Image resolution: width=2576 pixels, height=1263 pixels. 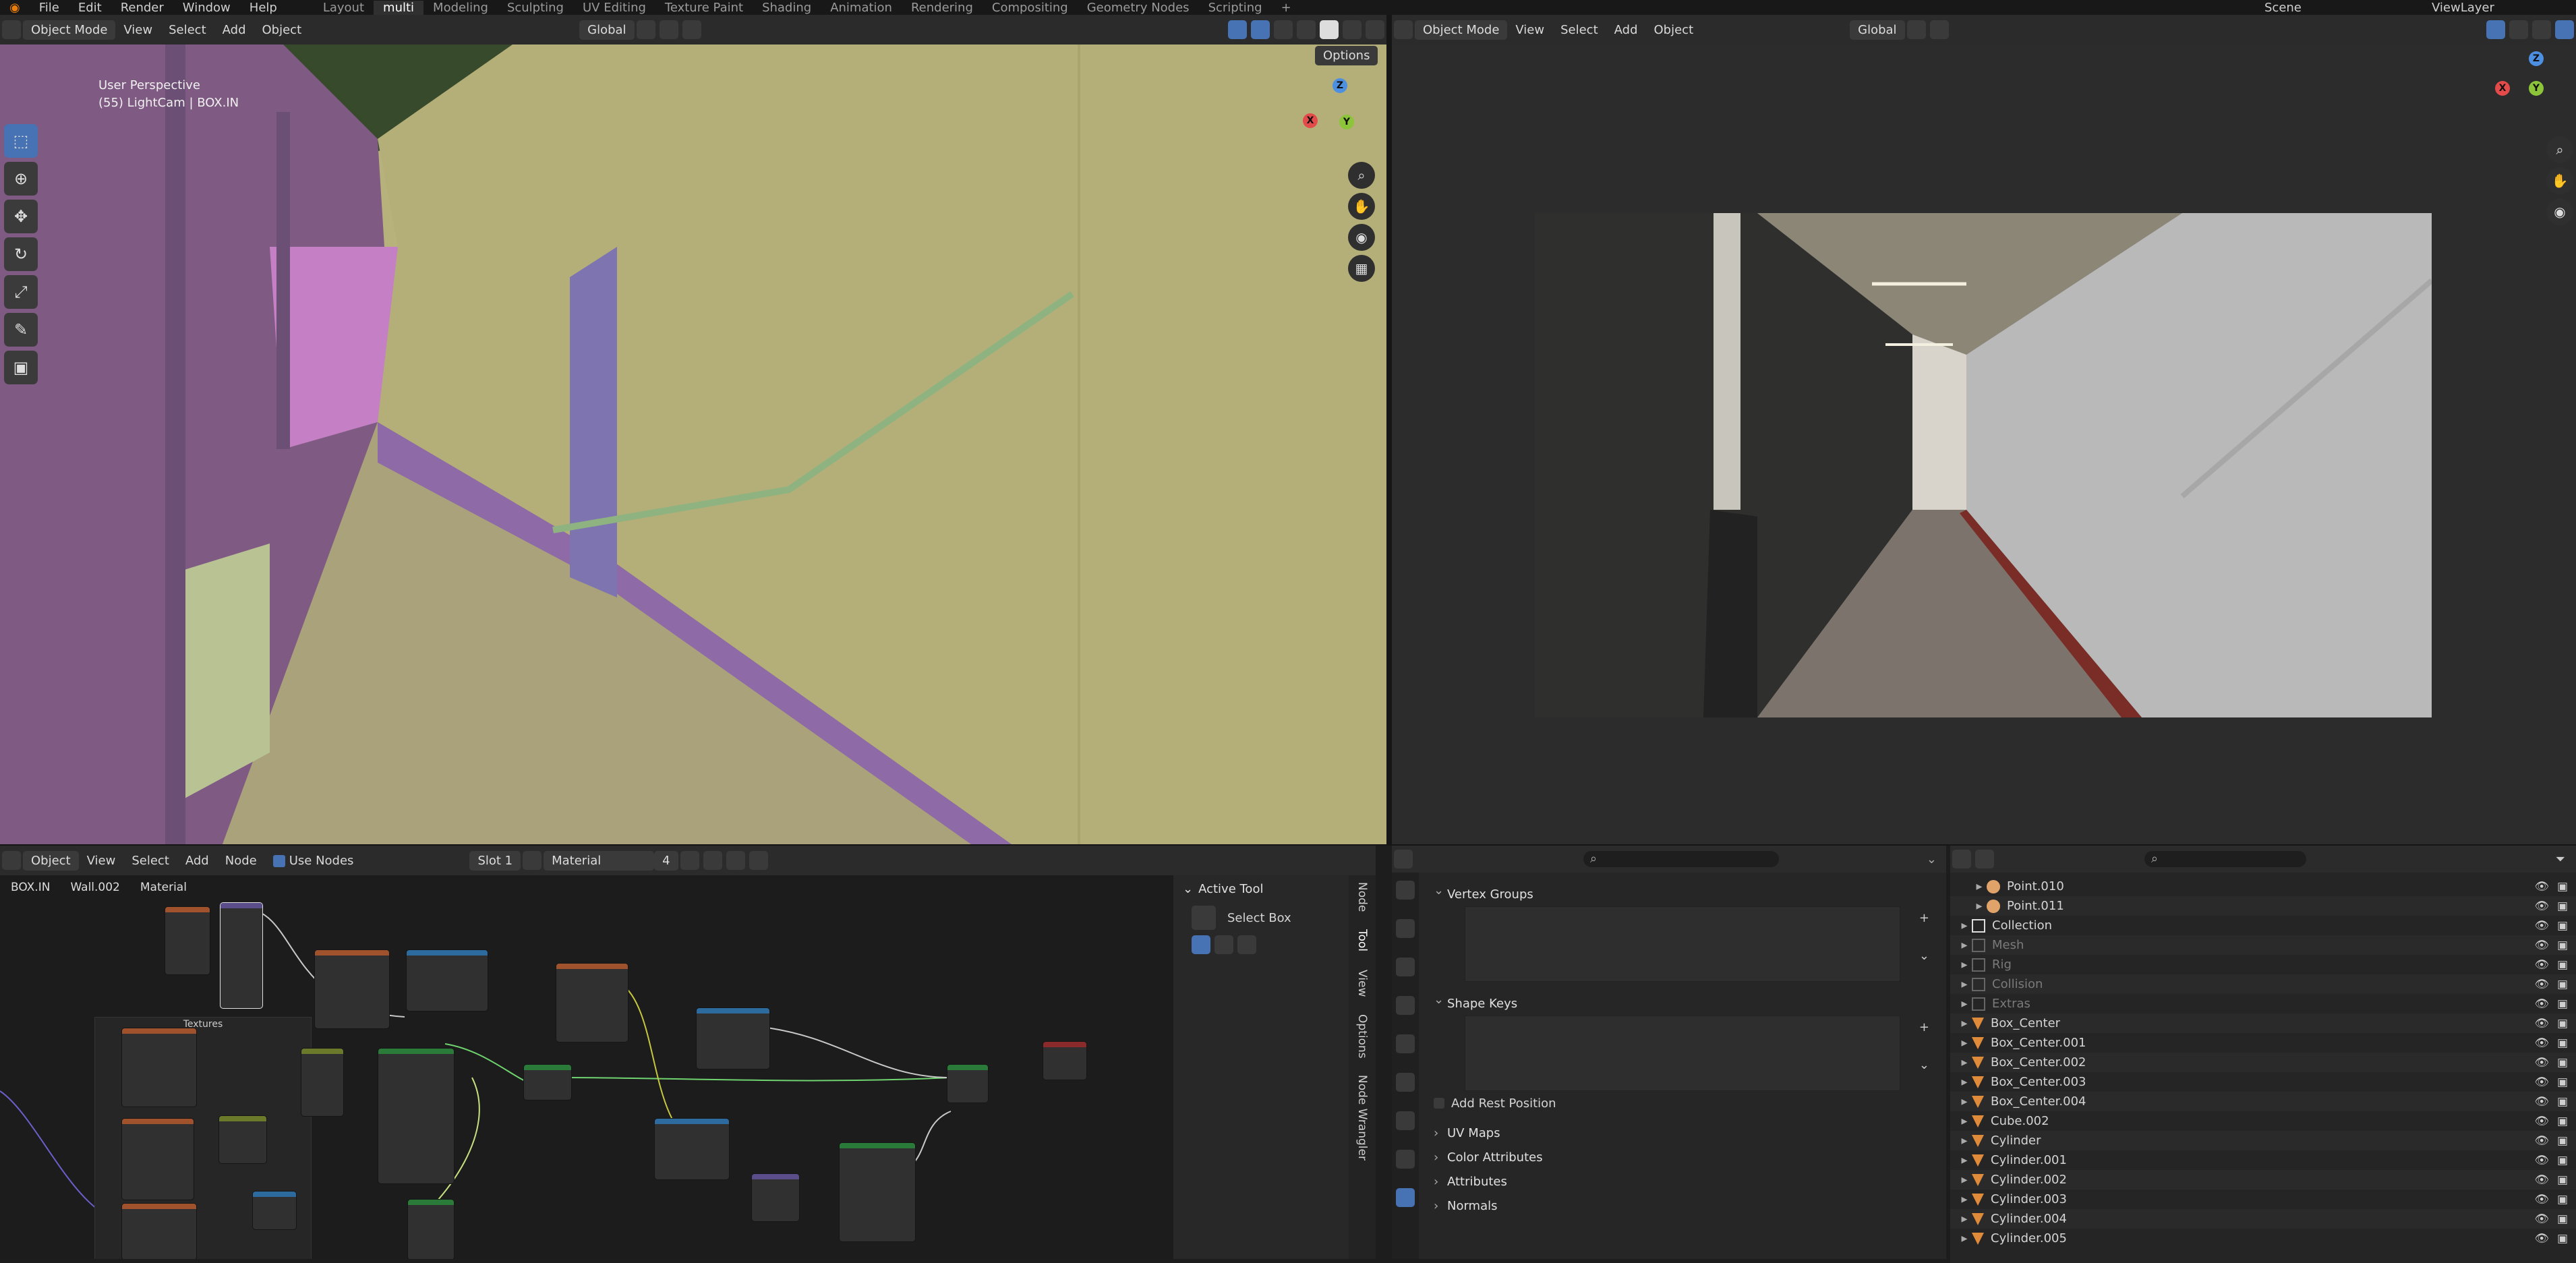 I want to click on pin-icon, so click(x=759, y=860).